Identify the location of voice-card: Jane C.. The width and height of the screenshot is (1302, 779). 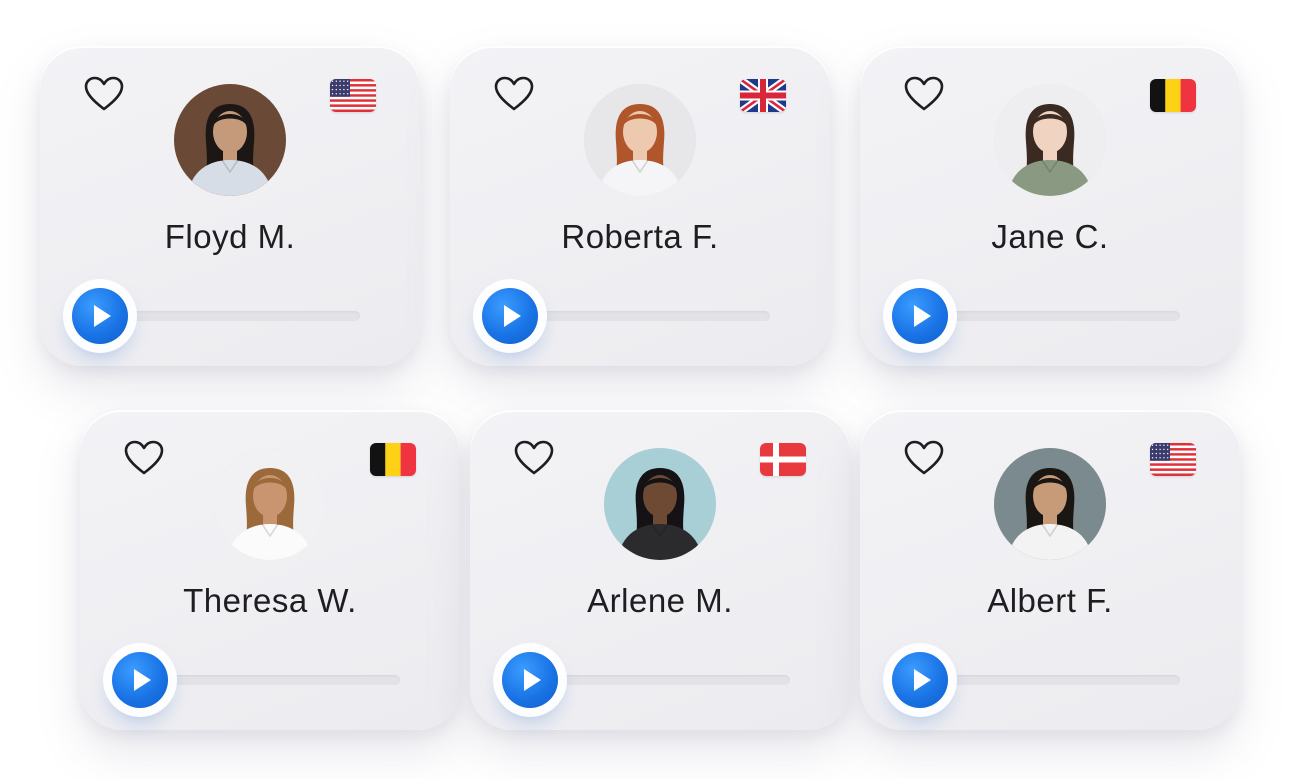
(1050, 206).